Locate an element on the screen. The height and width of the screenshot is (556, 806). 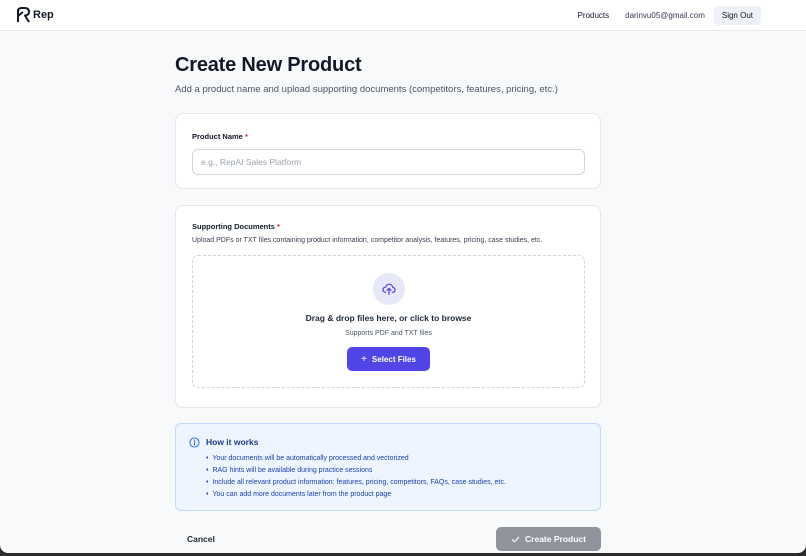
product-name-label-text: Product Name is located at coordinates (217, 136).